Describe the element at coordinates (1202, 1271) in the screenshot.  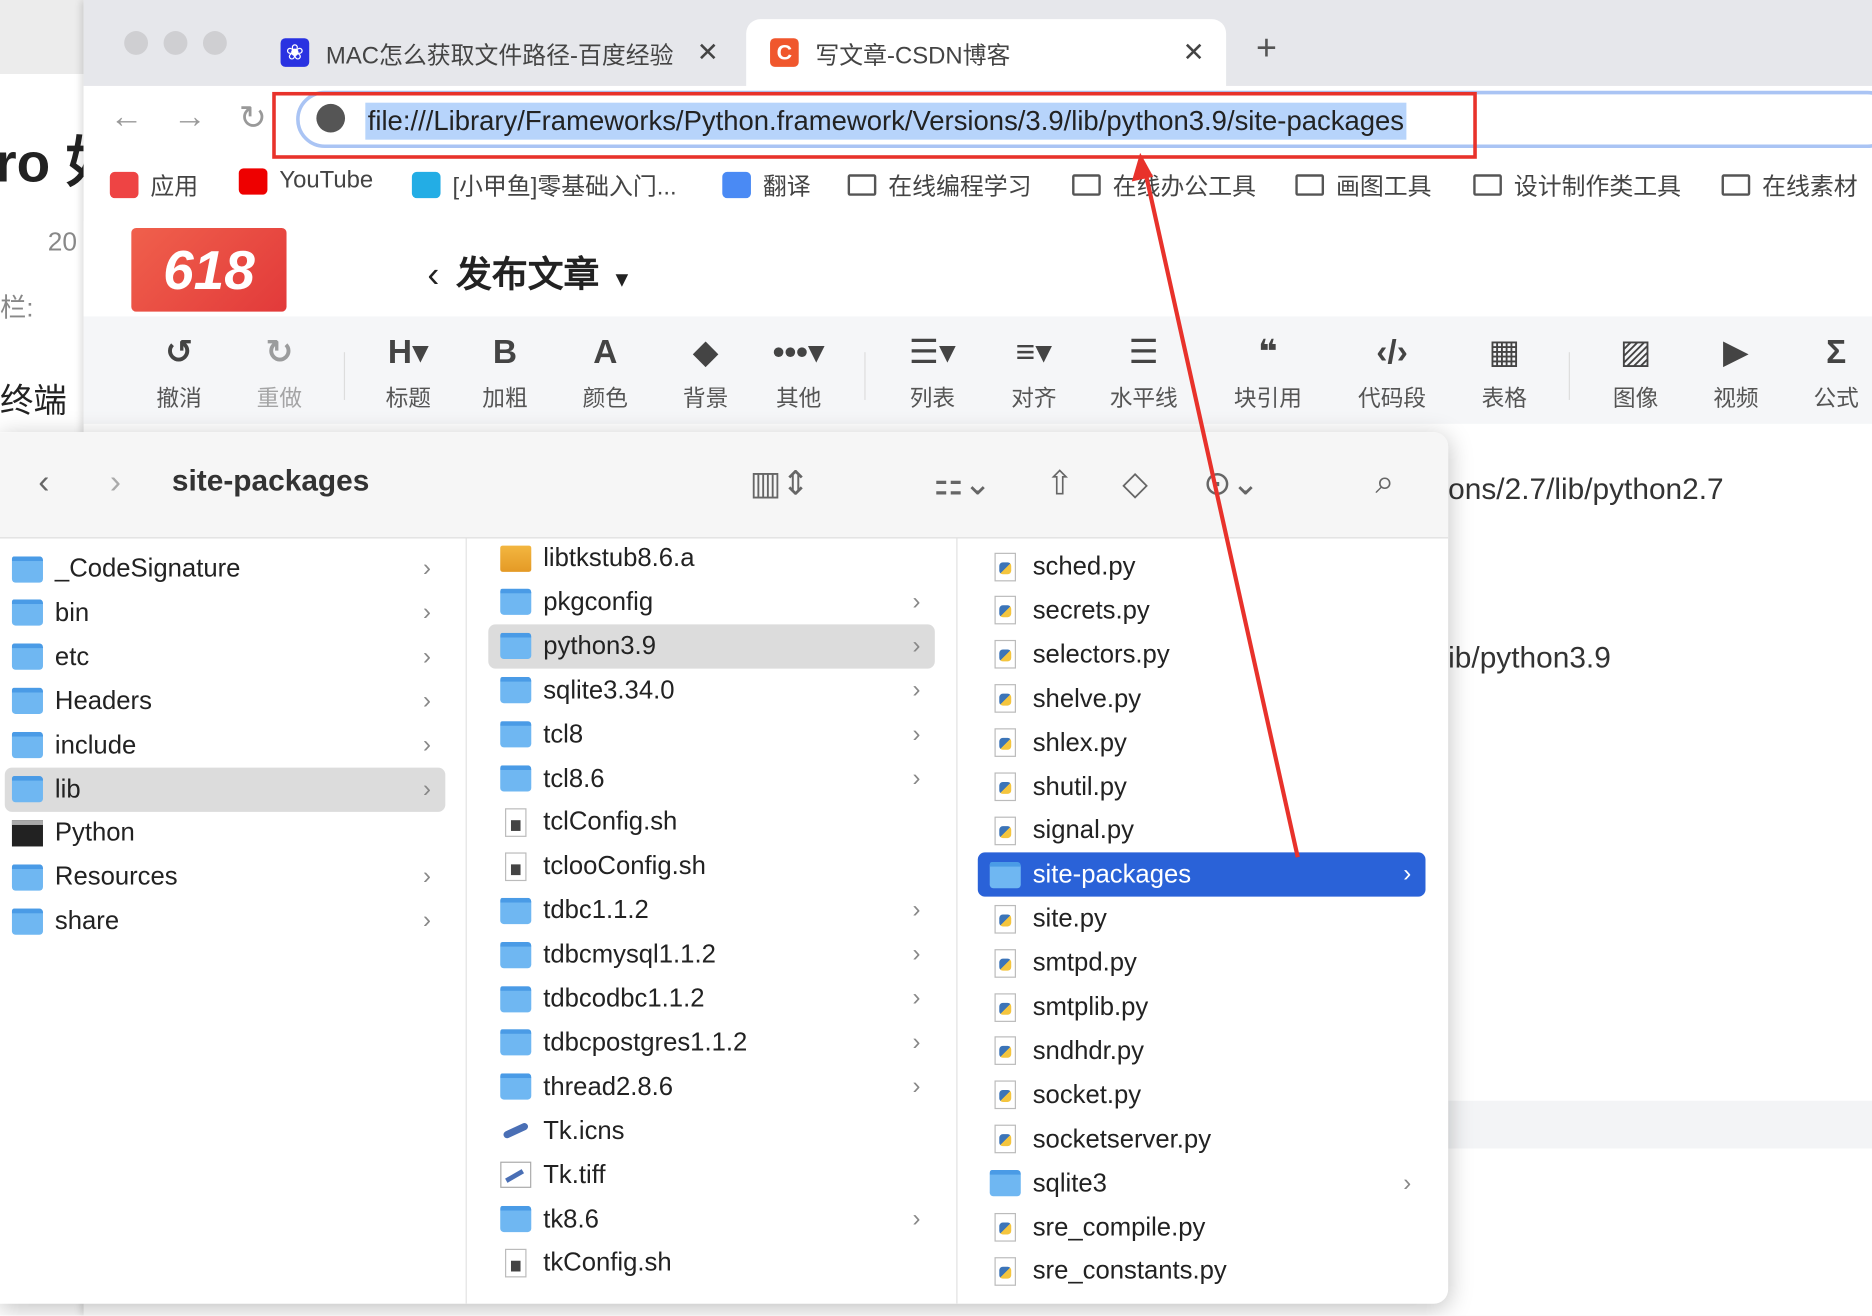
I see `finder-row: sre_constants.py` at that location.